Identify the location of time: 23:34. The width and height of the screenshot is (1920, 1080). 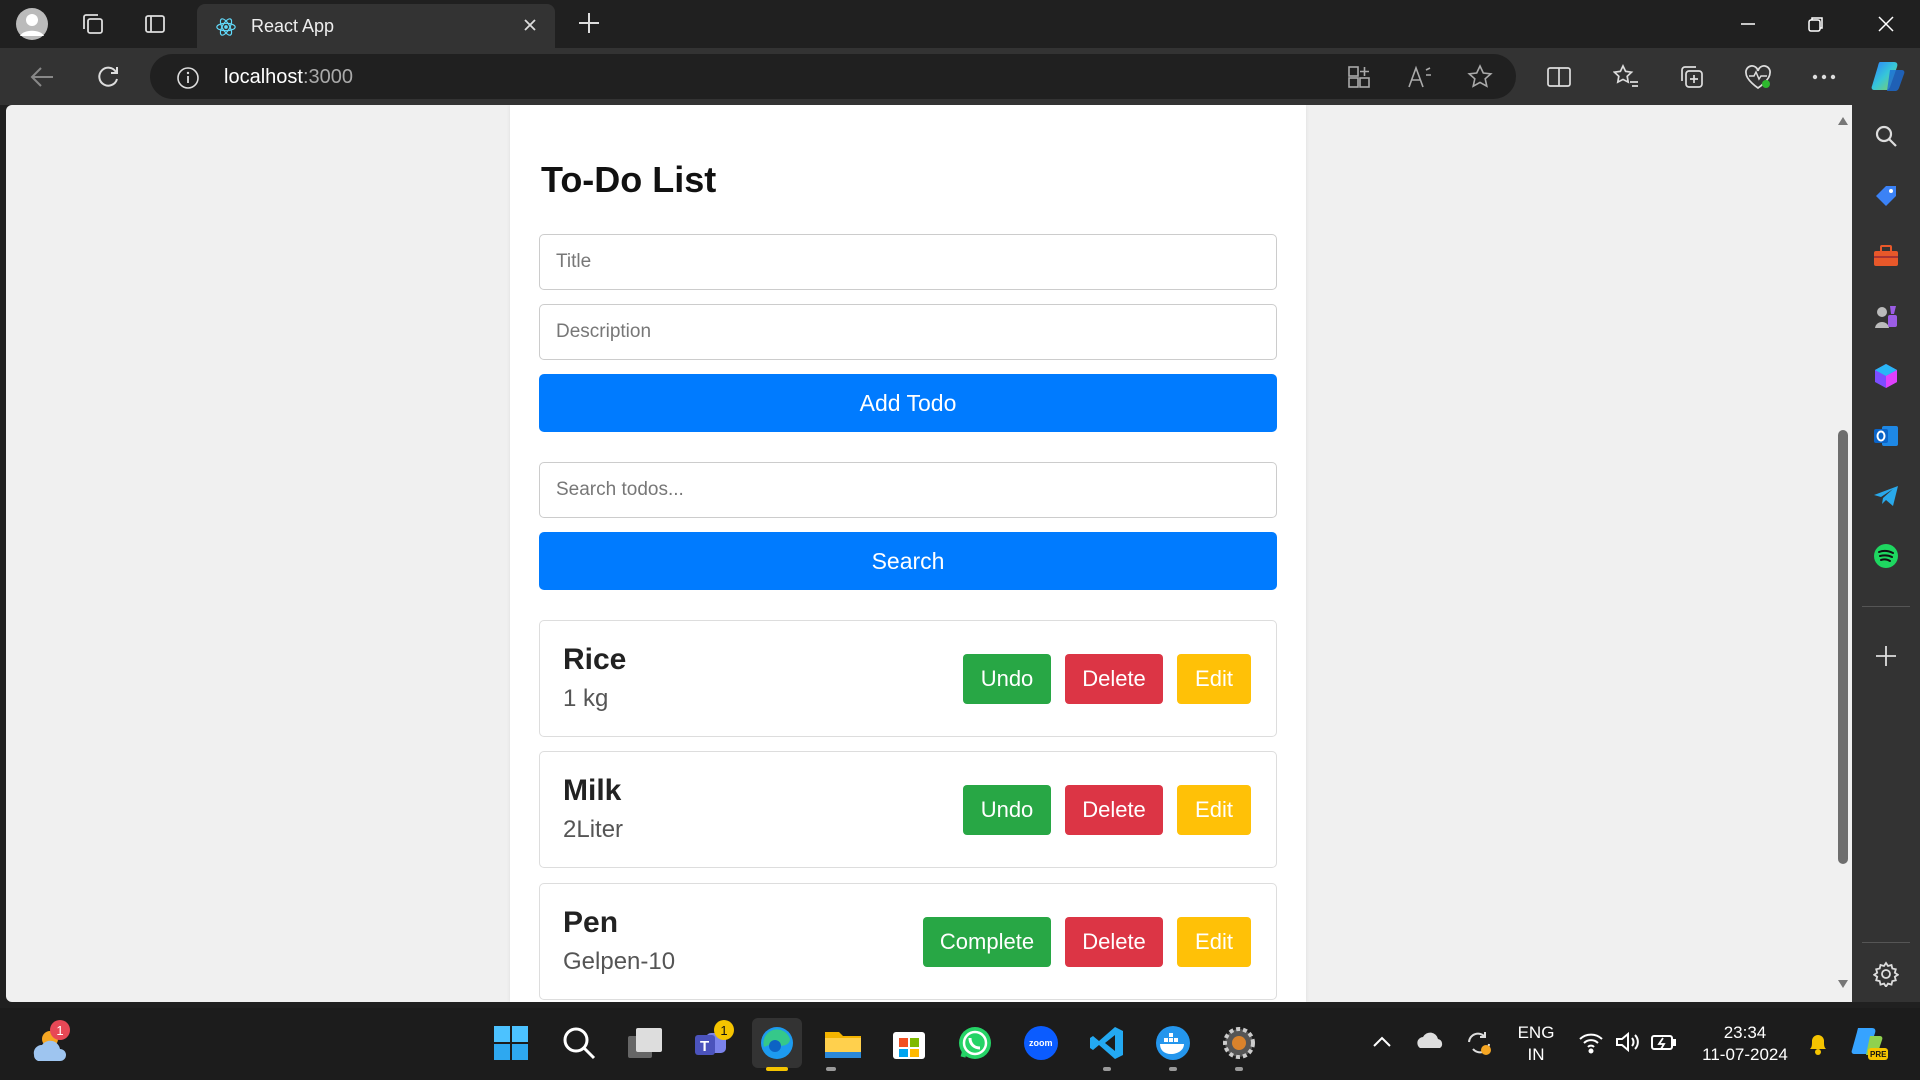
(1745, 1032).